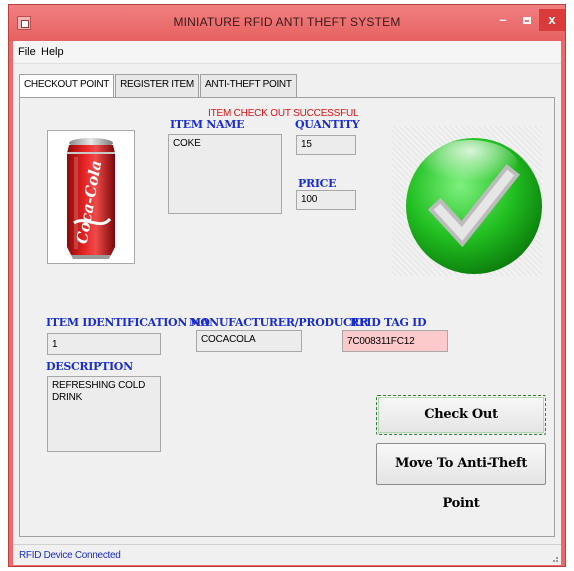 This screenshot has width=574, height=571. What do you see at coordinates (89, 366) in the screenshot?
I see `description-label: DESCRIPTION` at bounding box center [89, 366].